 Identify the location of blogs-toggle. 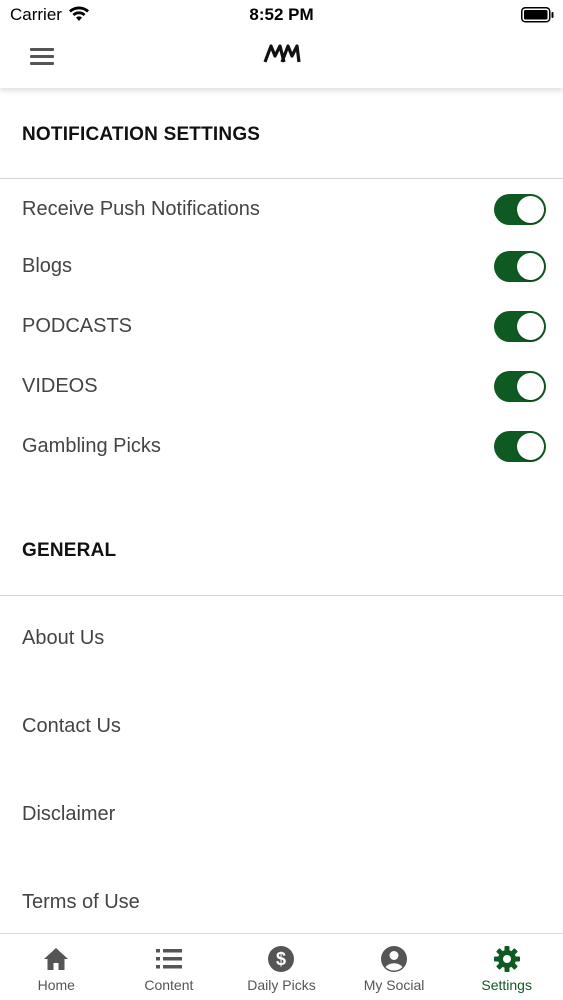
(520, 266).